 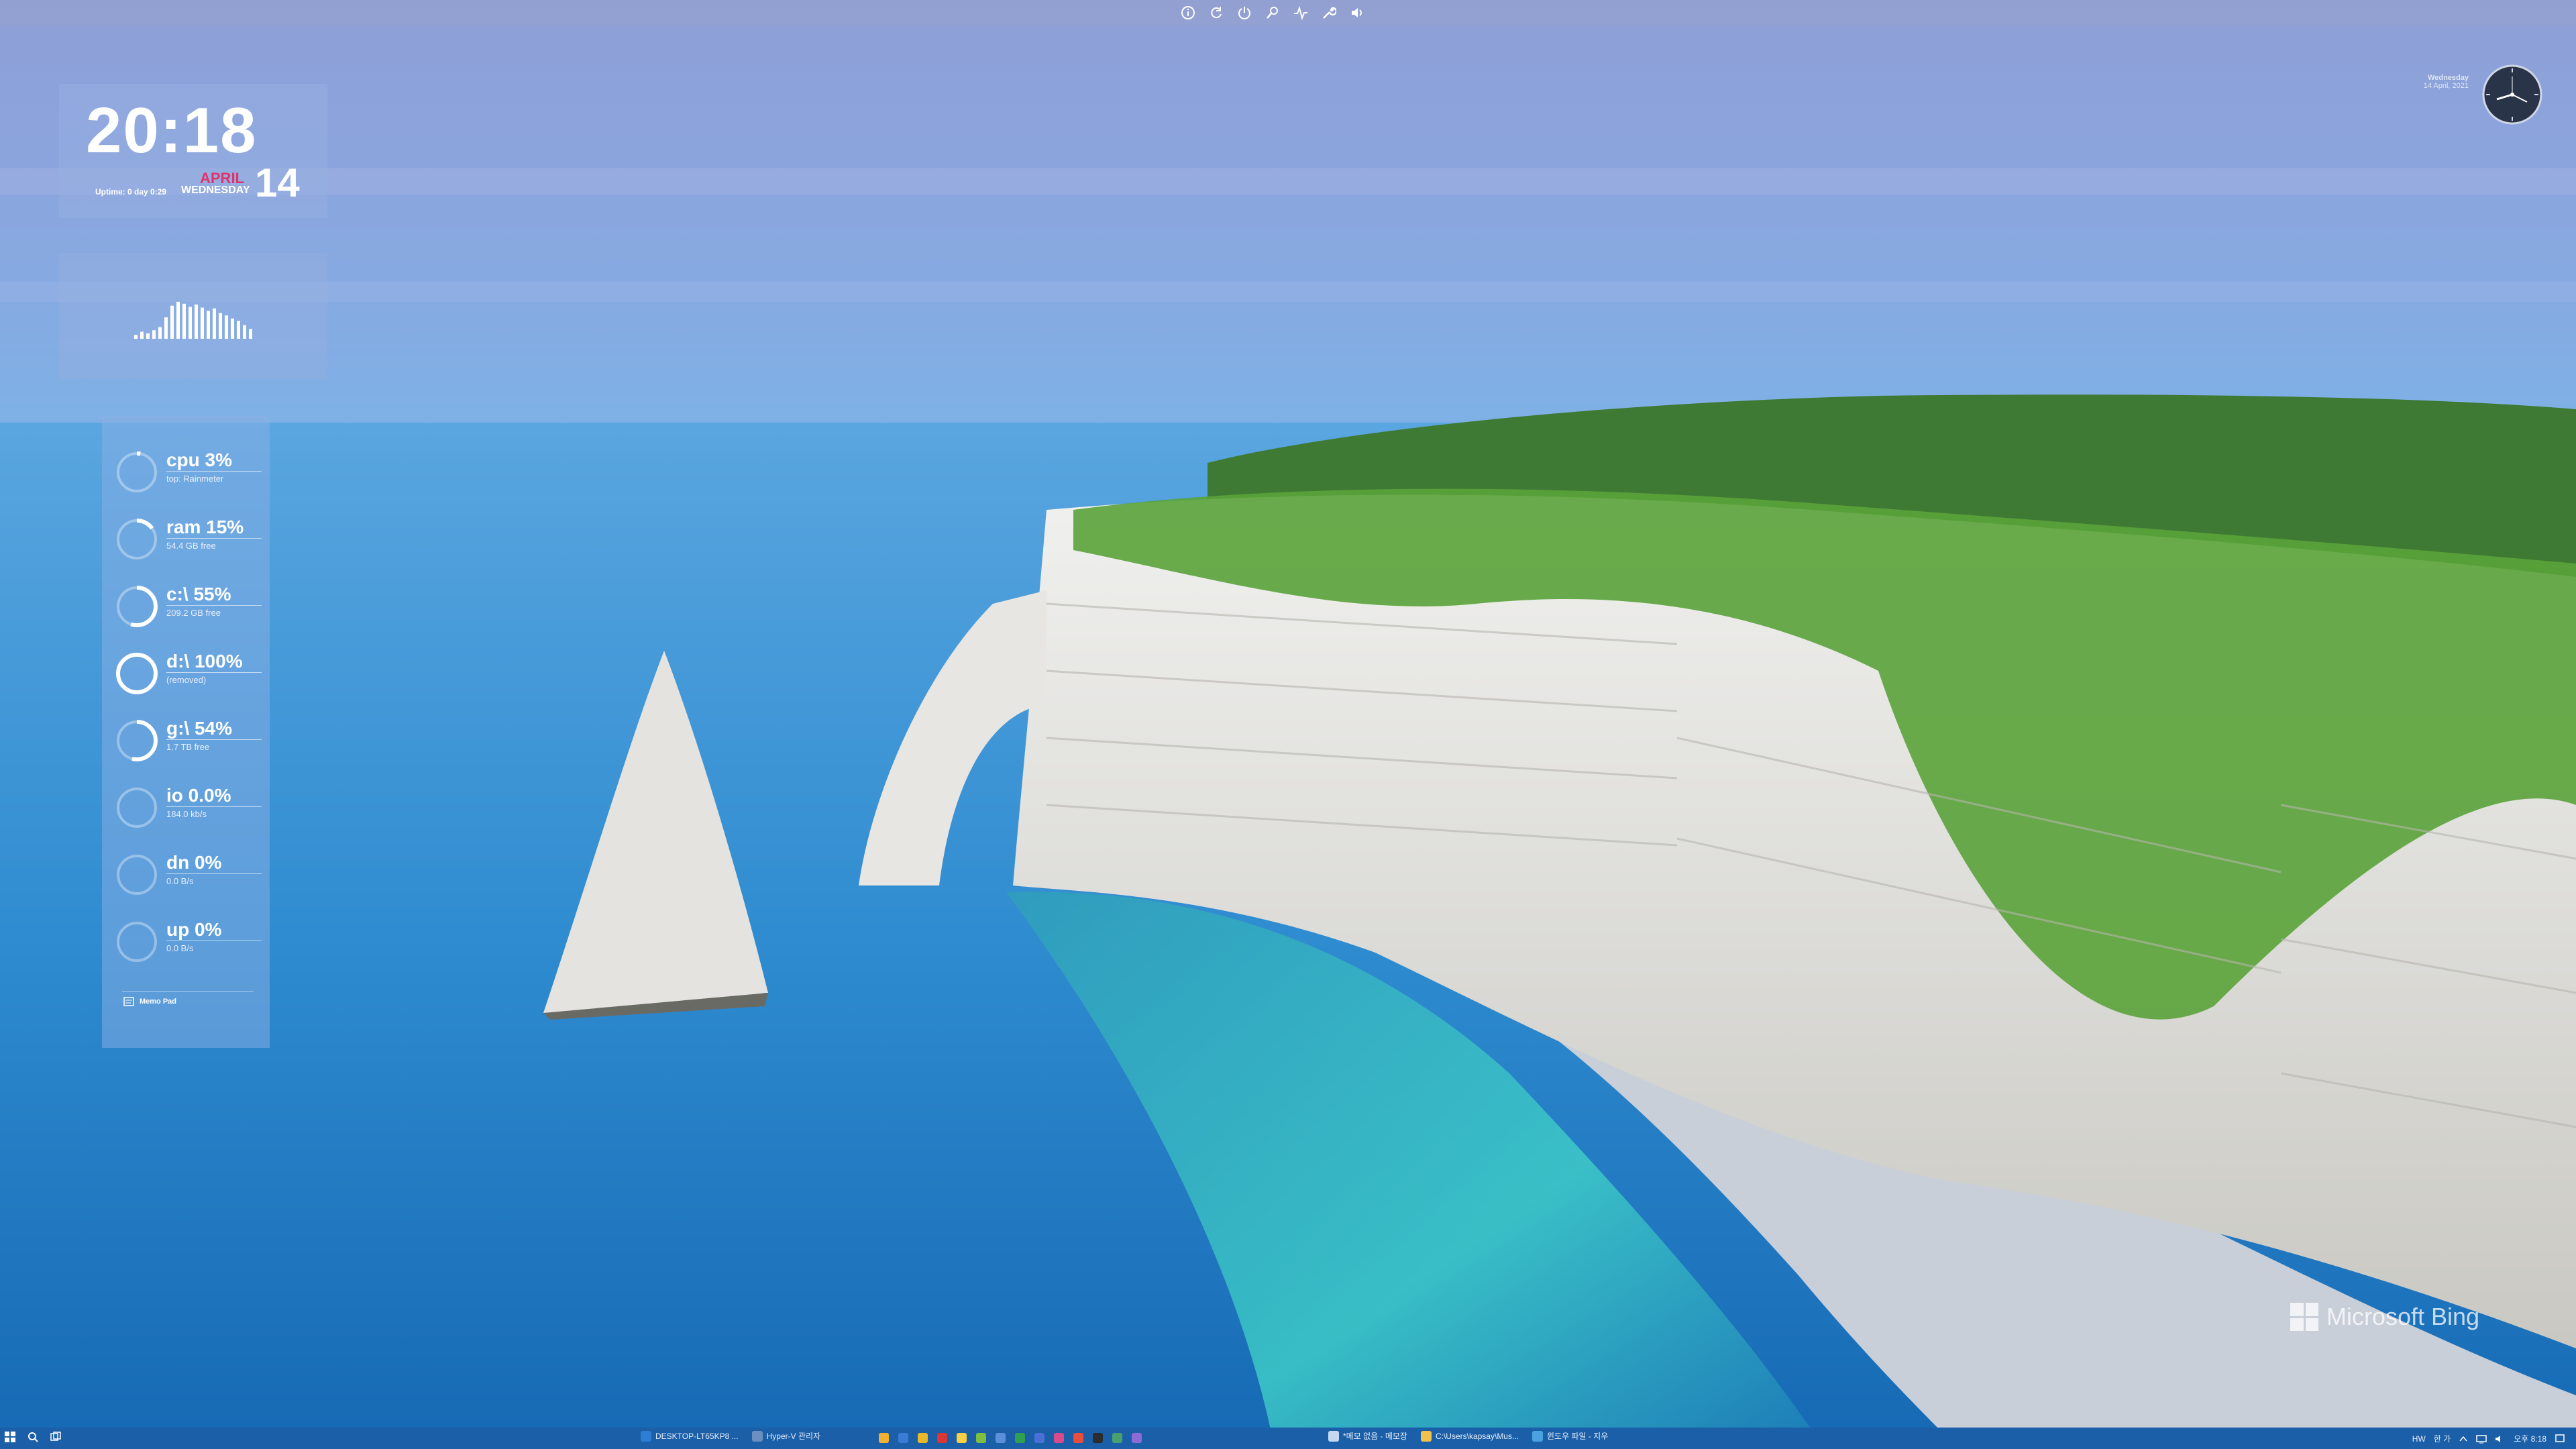 I want to click on notification-icon, so click(x=2560, y=1439).